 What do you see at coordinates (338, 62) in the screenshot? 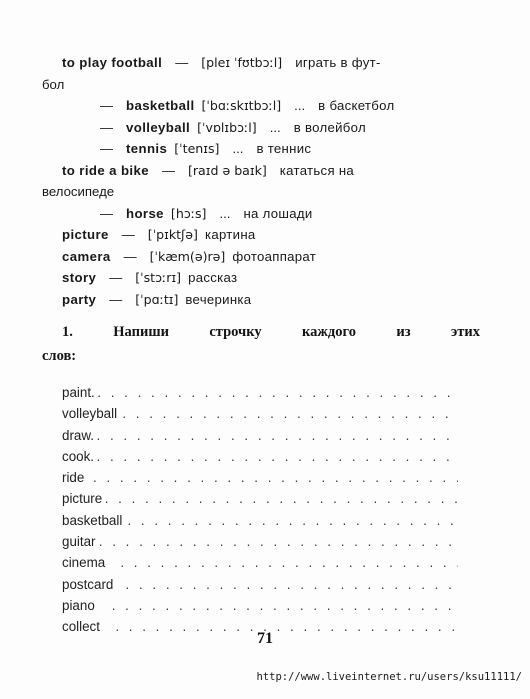
I see `vocab-gloss: играть в фут-` at bounding box center [338, 62].